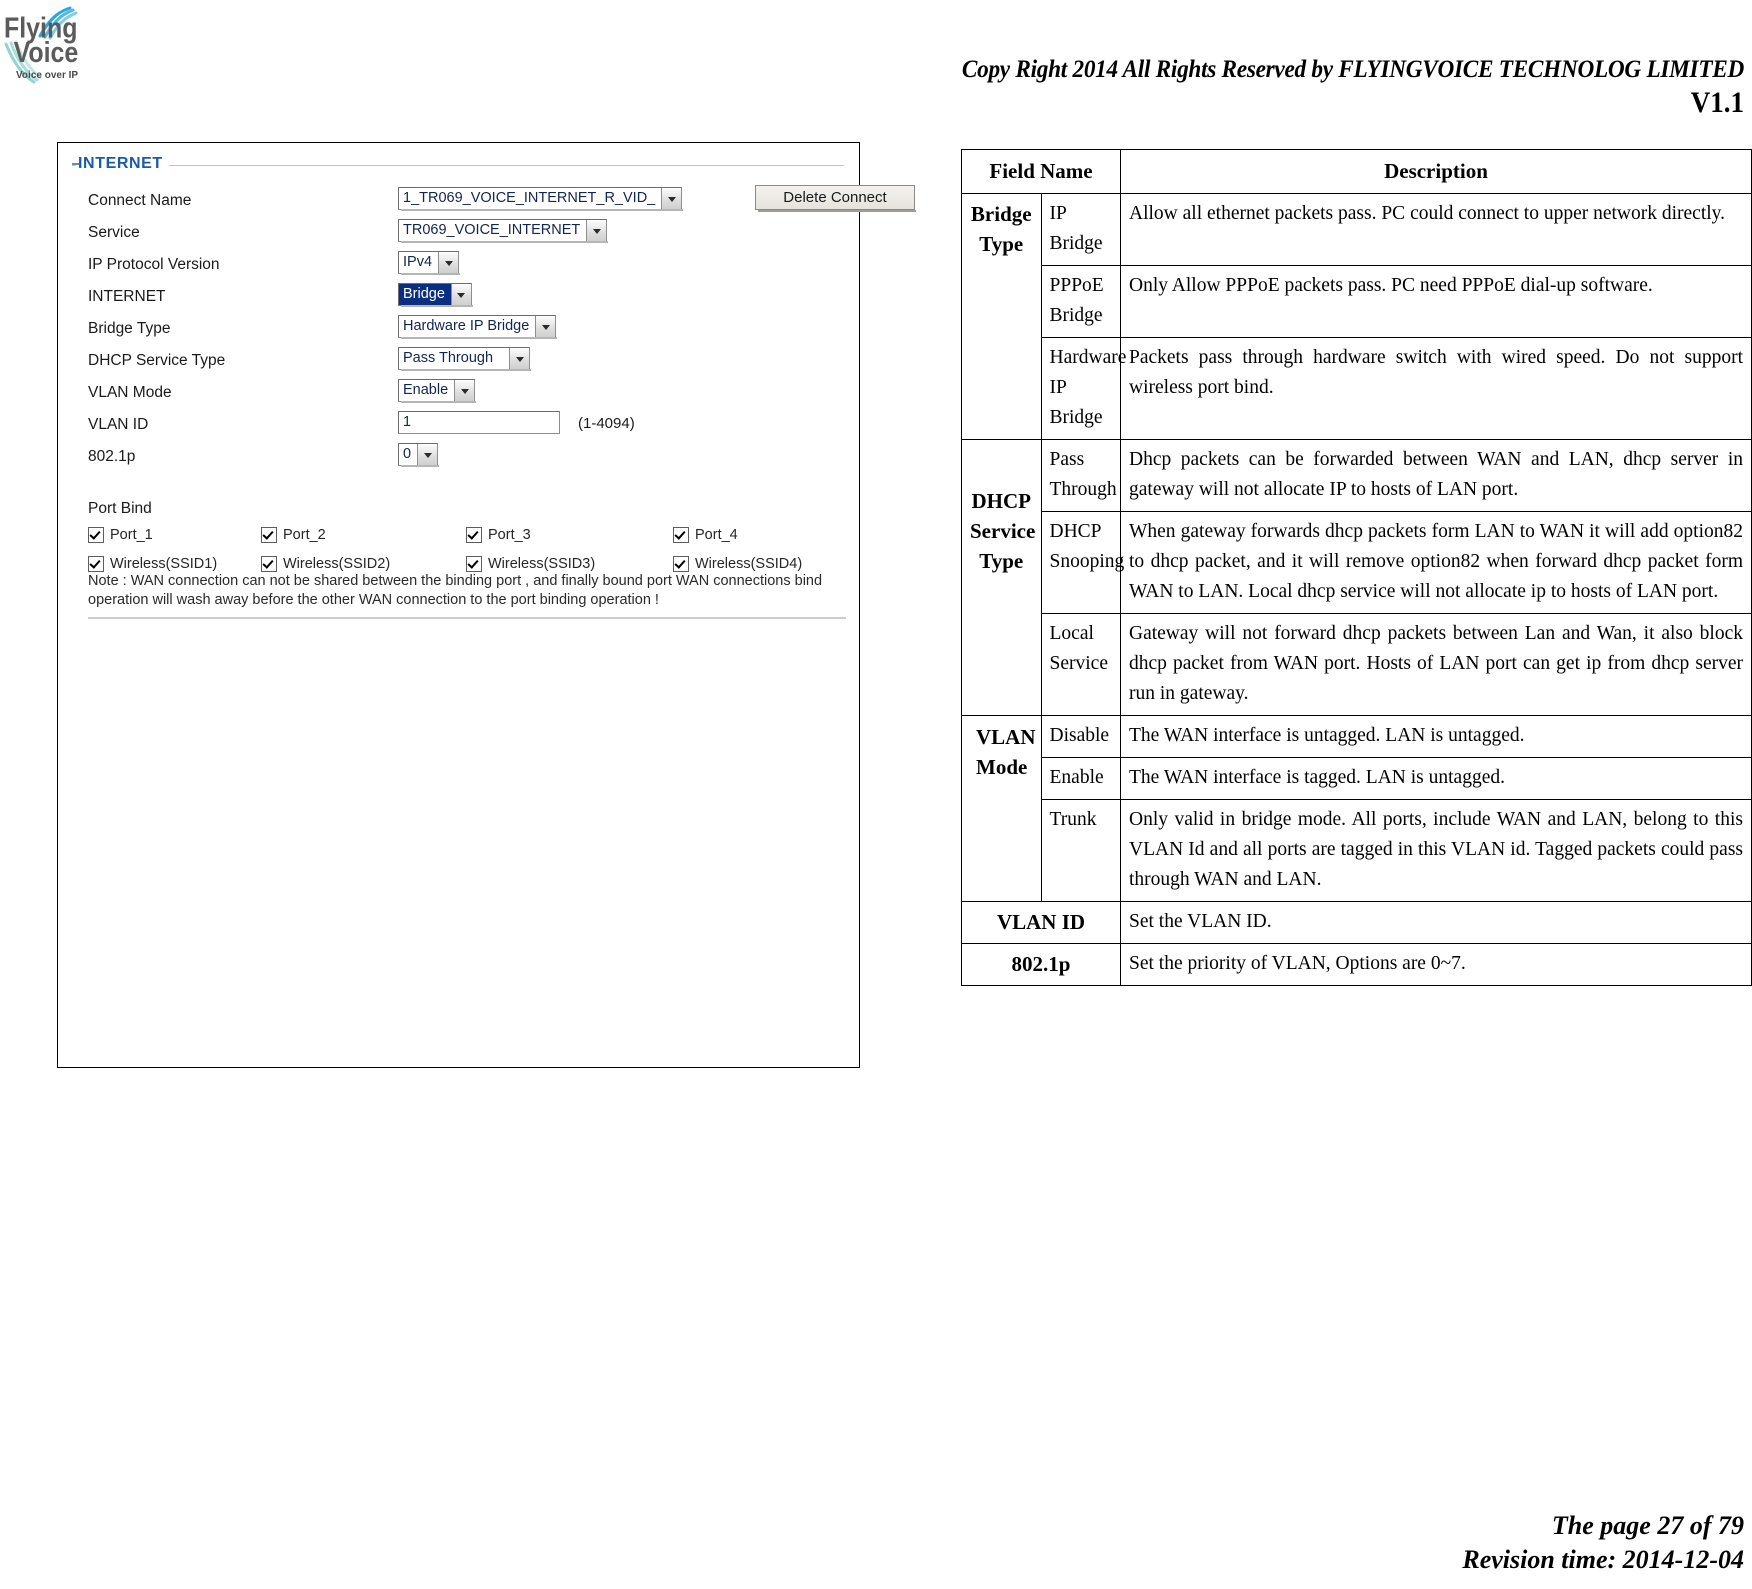 This screenshot has width=1752, height=1589. What do you see at coordinates (59, 50) in the screenshot?
I see `flyingvoice-logo: Flying Voice Voice over IP` at bounding box center [59, 50].